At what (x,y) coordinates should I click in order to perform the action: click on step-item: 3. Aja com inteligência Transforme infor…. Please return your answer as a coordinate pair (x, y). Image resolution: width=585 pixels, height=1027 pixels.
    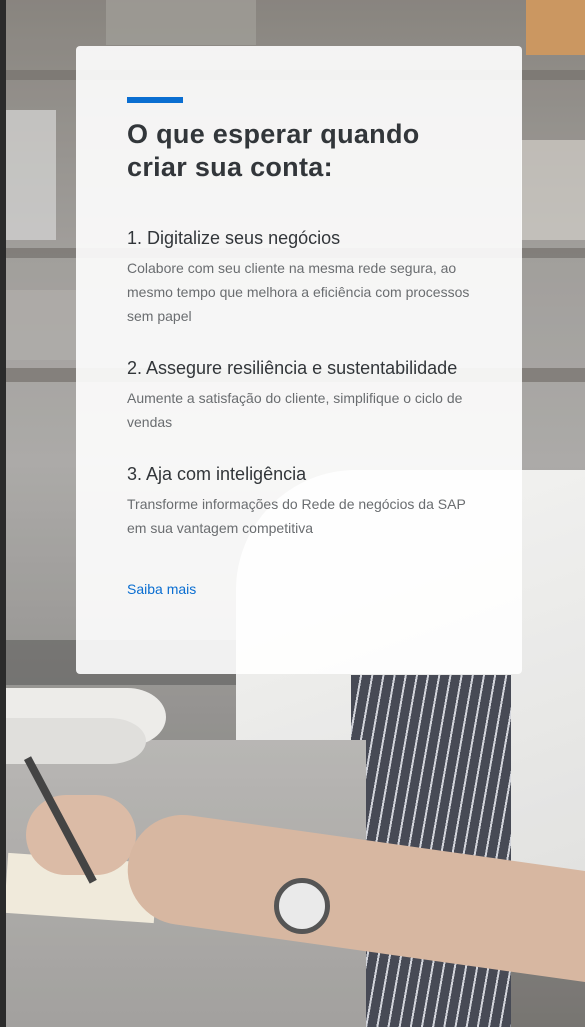
    Looking at the image, I should click on (299, 502).